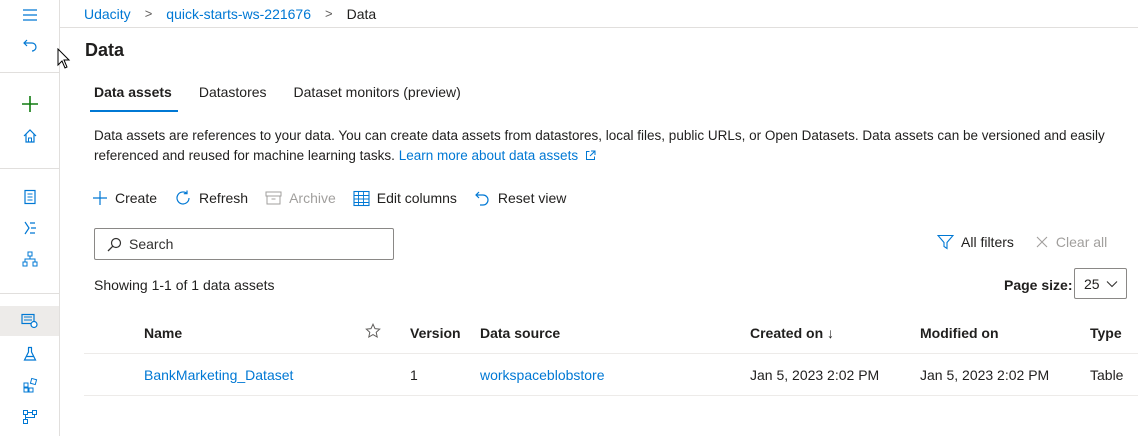  I want to click on column-header-data-source: Data source, so click(520, 333).